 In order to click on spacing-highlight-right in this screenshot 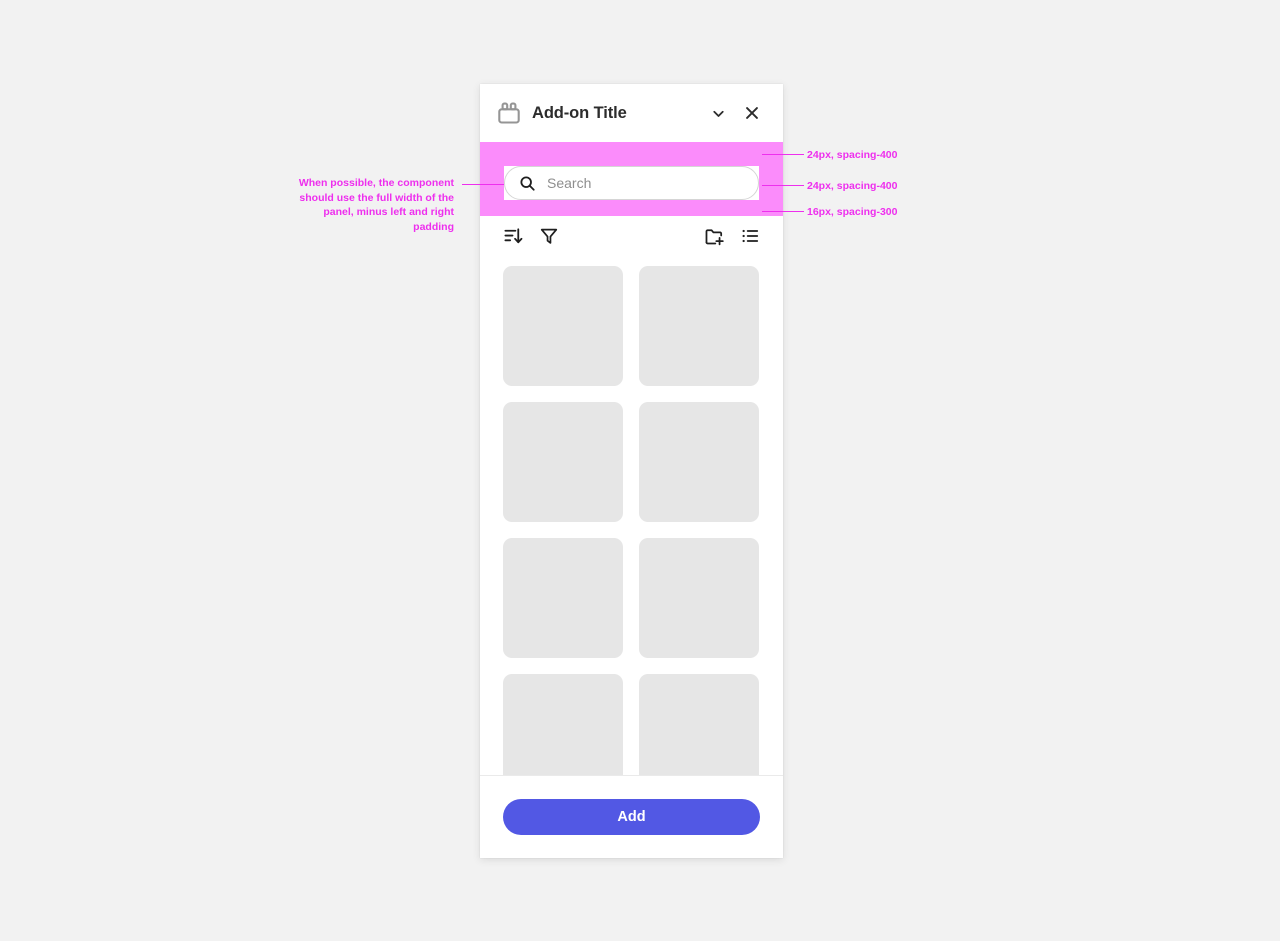, I will do `click(771, 183)`.